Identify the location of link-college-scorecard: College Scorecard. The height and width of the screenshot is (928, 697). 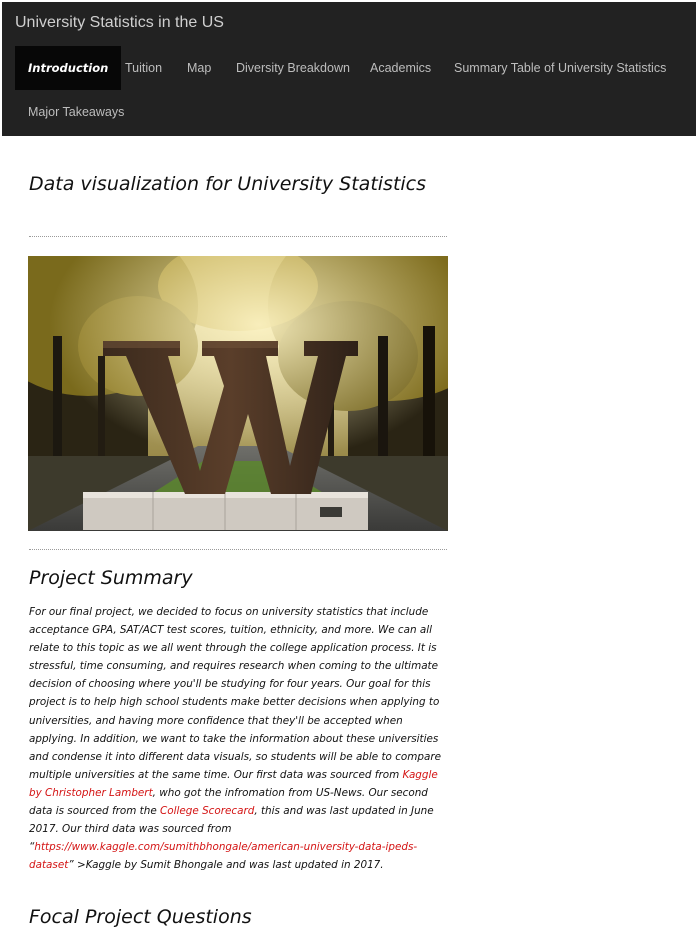
(207, 811).